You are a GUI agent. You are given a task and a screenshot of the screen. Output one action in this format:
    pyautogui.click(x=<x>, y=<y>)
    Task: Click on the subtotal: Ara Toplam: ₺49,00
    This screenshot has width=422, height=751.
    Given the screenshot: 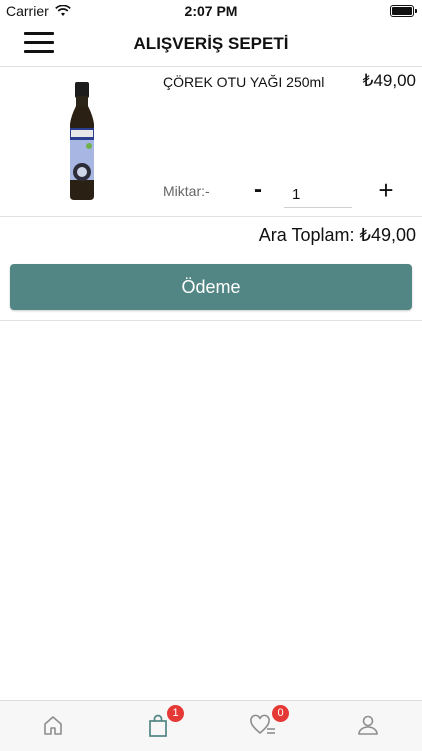 What is the action you would take?
    pyautogui.click(x=337, y=235)
    